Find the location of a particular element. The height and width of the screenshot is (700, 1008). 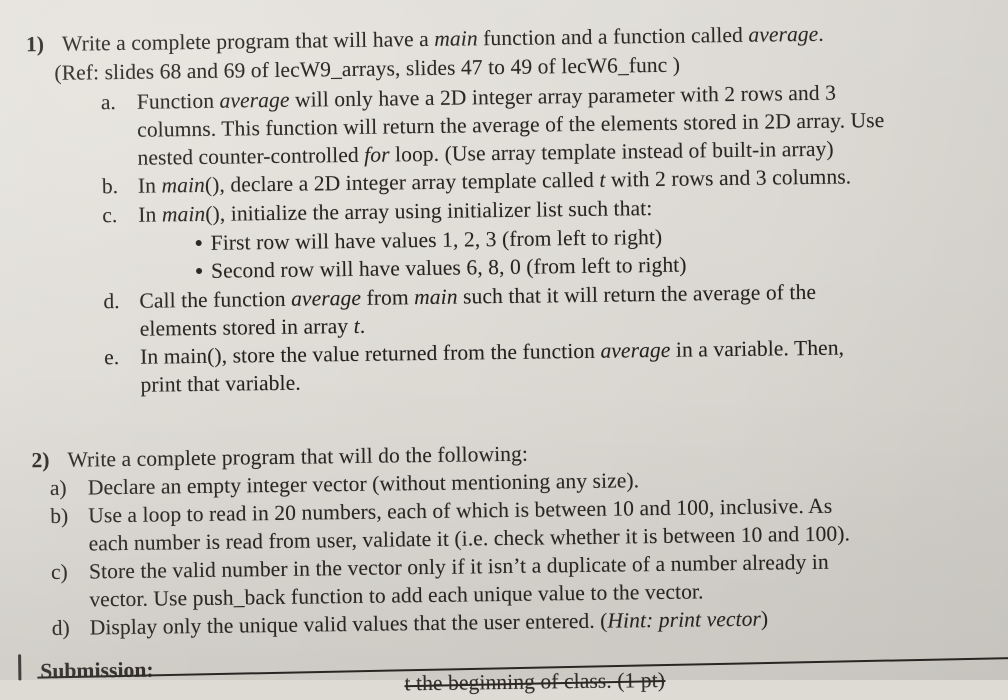

question-1-marker: 1) is located at coordinates (35, 44).